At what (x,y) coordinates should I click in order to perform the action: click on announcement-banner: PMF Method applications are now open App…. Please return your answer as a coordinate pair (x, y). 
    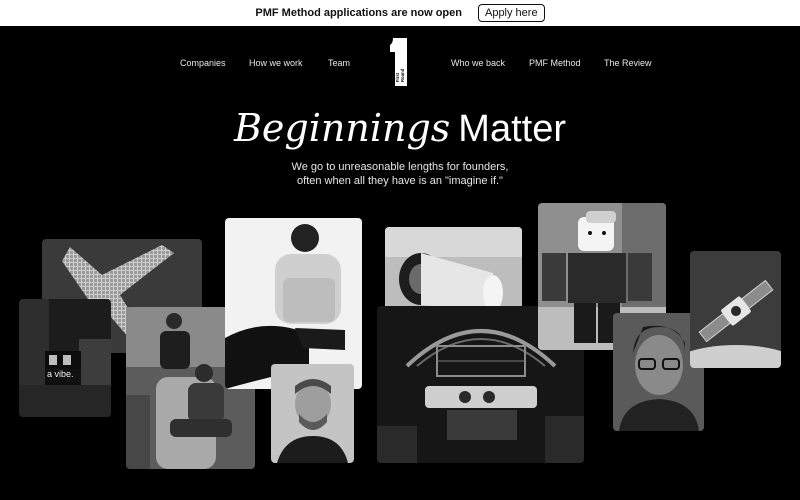
    Looking at the image, I should click on (400, 13).